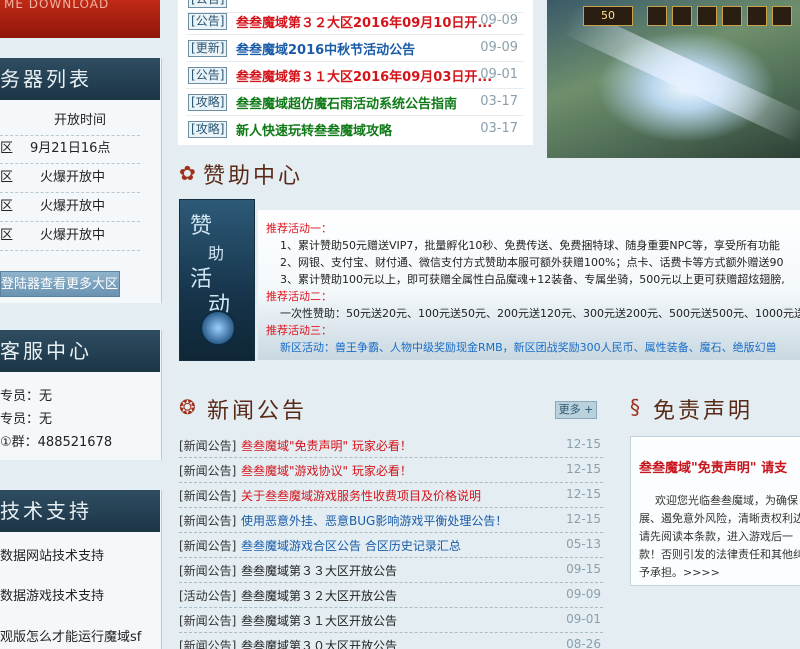 This screenshot has height=649, width=800. What do you see at coordinates (583, 544) in the screenshot?
I see `news-date: 05-13` at bounding box center [583, 544].